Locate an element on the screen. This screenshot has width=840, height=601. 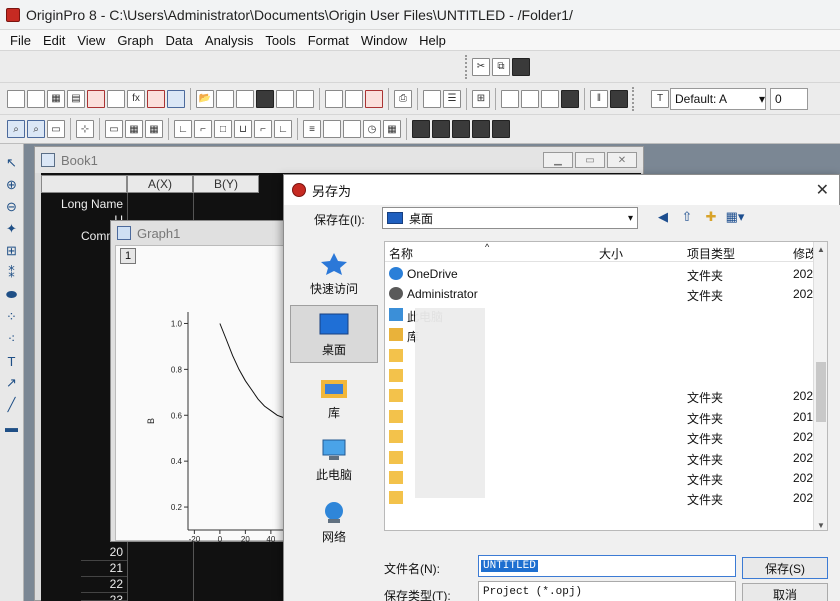
axis-top-right-icon: ⌐ is located at coordinates (263, 129).